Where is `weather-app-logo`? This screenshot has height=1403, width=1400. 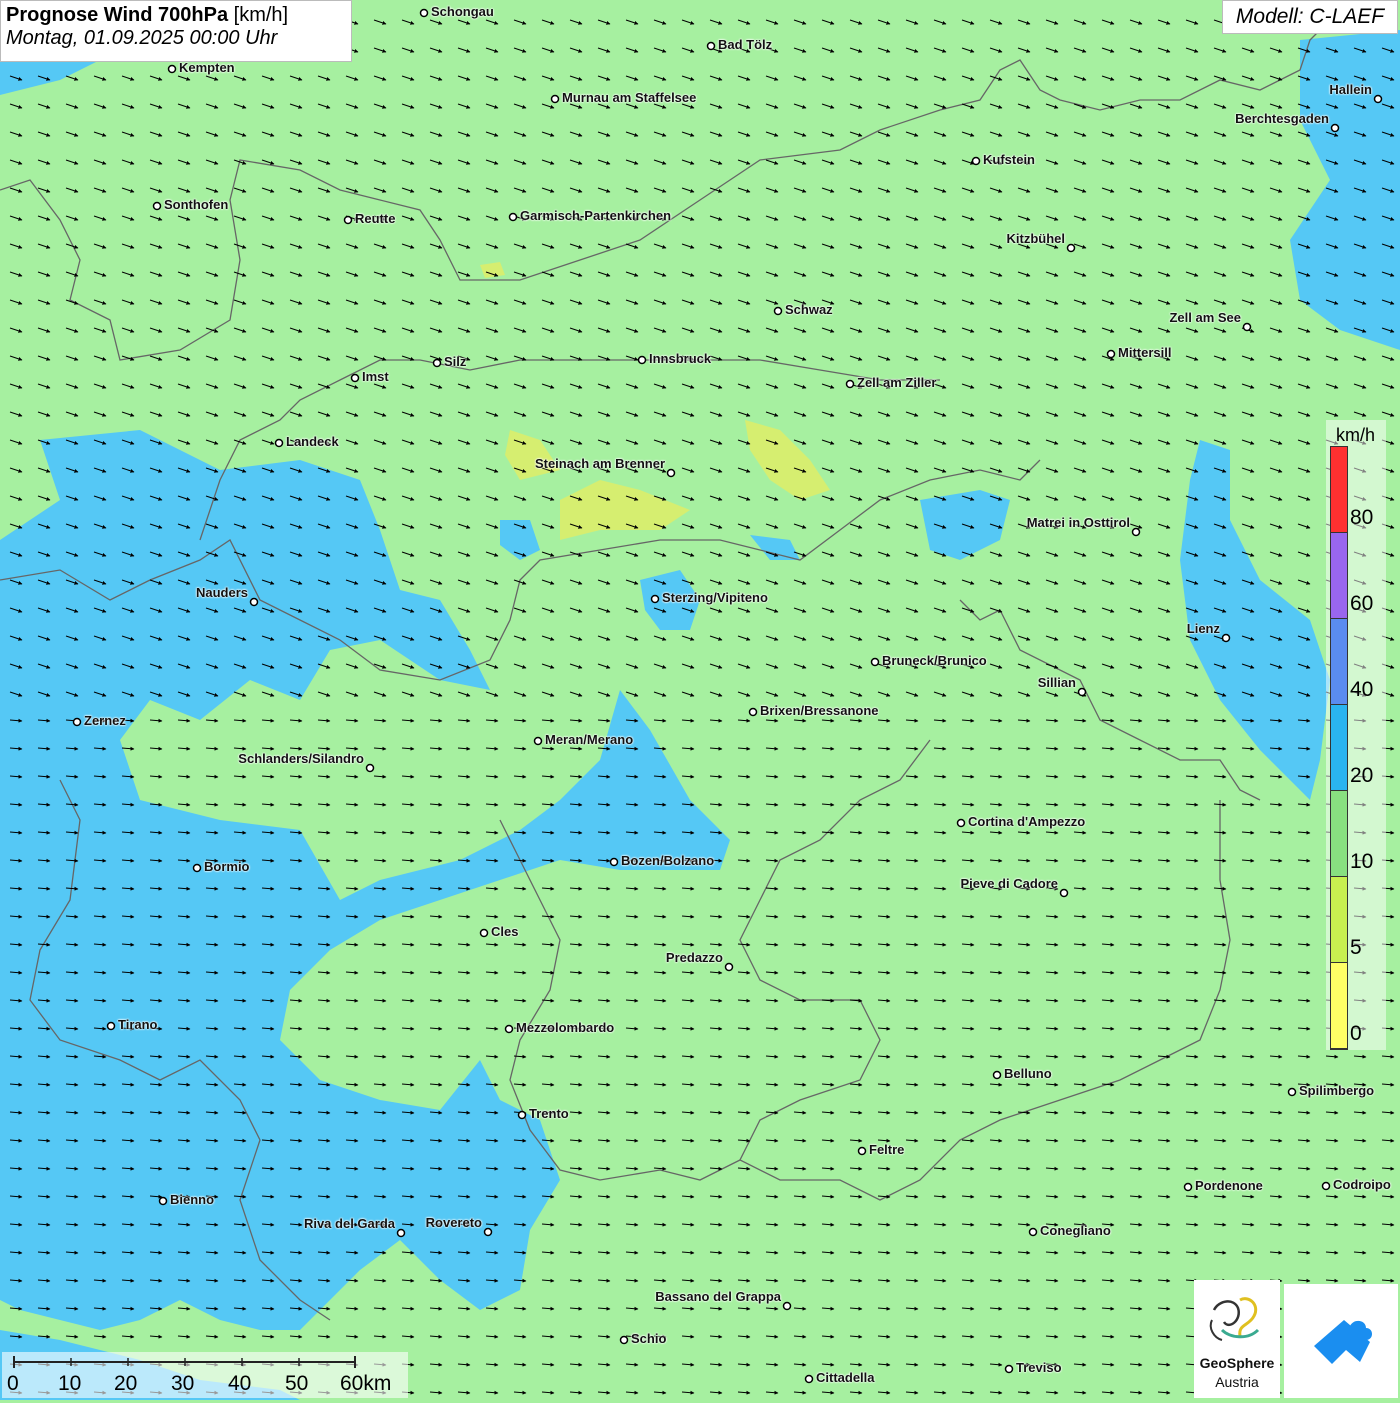 weather-app-logo is located at coordinates (1341, 1341).